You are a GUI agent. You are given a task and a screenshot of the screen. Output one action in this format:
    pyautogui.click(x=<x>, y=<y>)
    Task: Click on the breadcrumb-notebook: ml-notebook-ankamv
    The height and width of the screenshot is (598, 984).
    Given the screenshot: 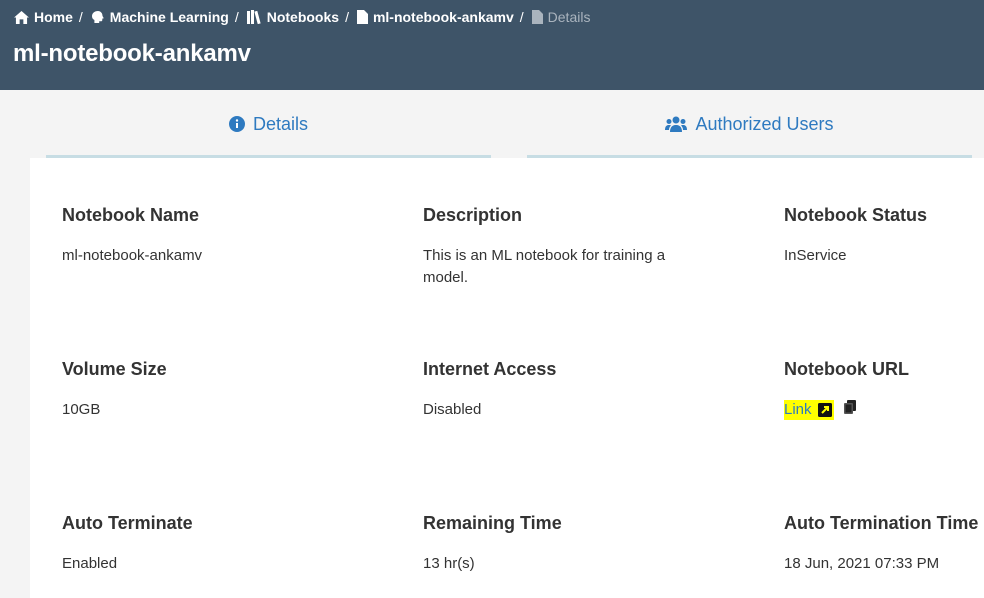 What is the action you would take?
    pyautogui.click(x=435, y=17)
    